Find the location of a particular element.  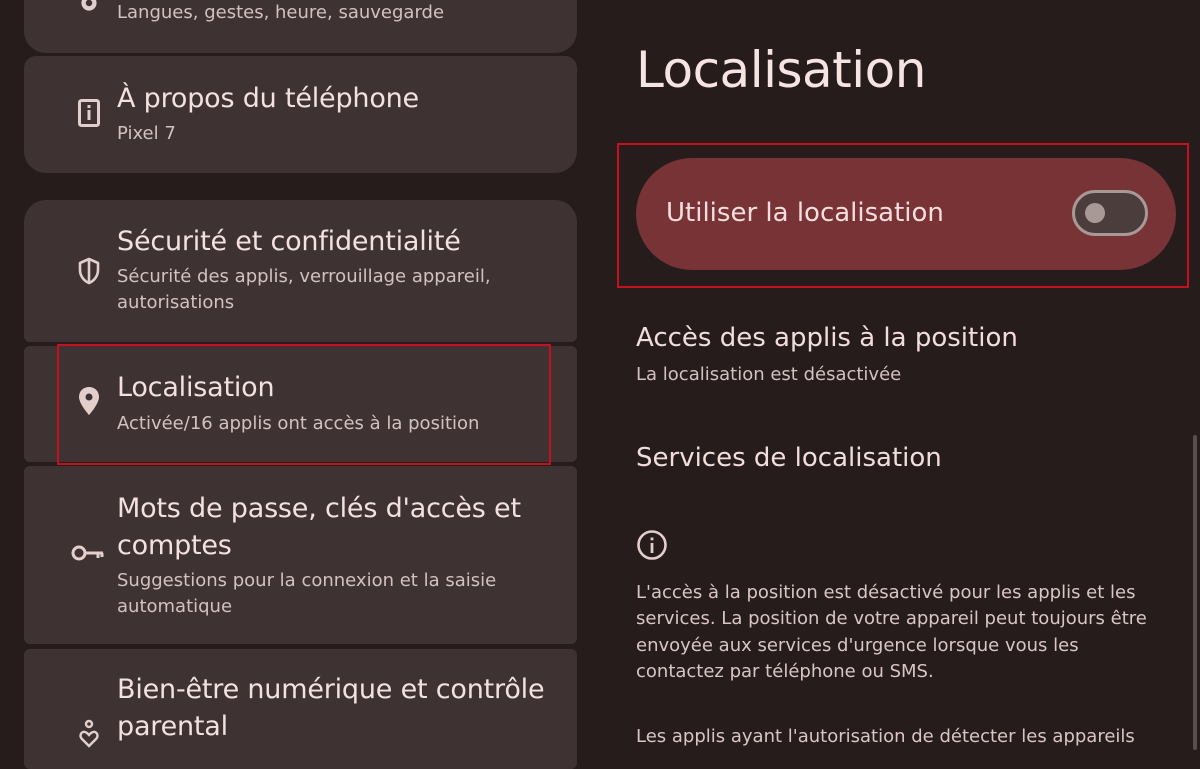

menu-item-about-phone: À propos du téléphone Pixel 7 is located at coordinates (300, 114).